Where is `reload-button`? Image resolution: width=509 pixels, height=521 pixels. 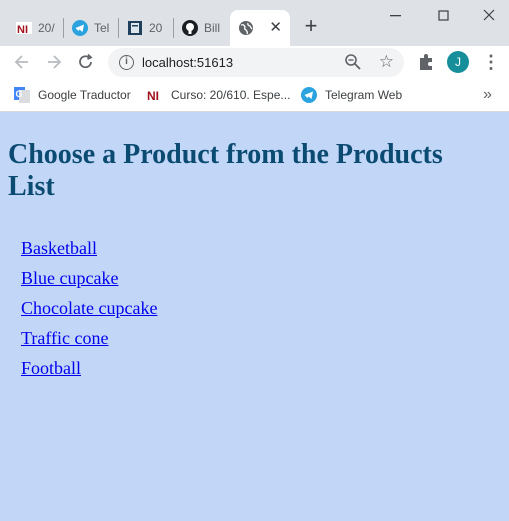
reload-button is located at coordinates (86, 62).